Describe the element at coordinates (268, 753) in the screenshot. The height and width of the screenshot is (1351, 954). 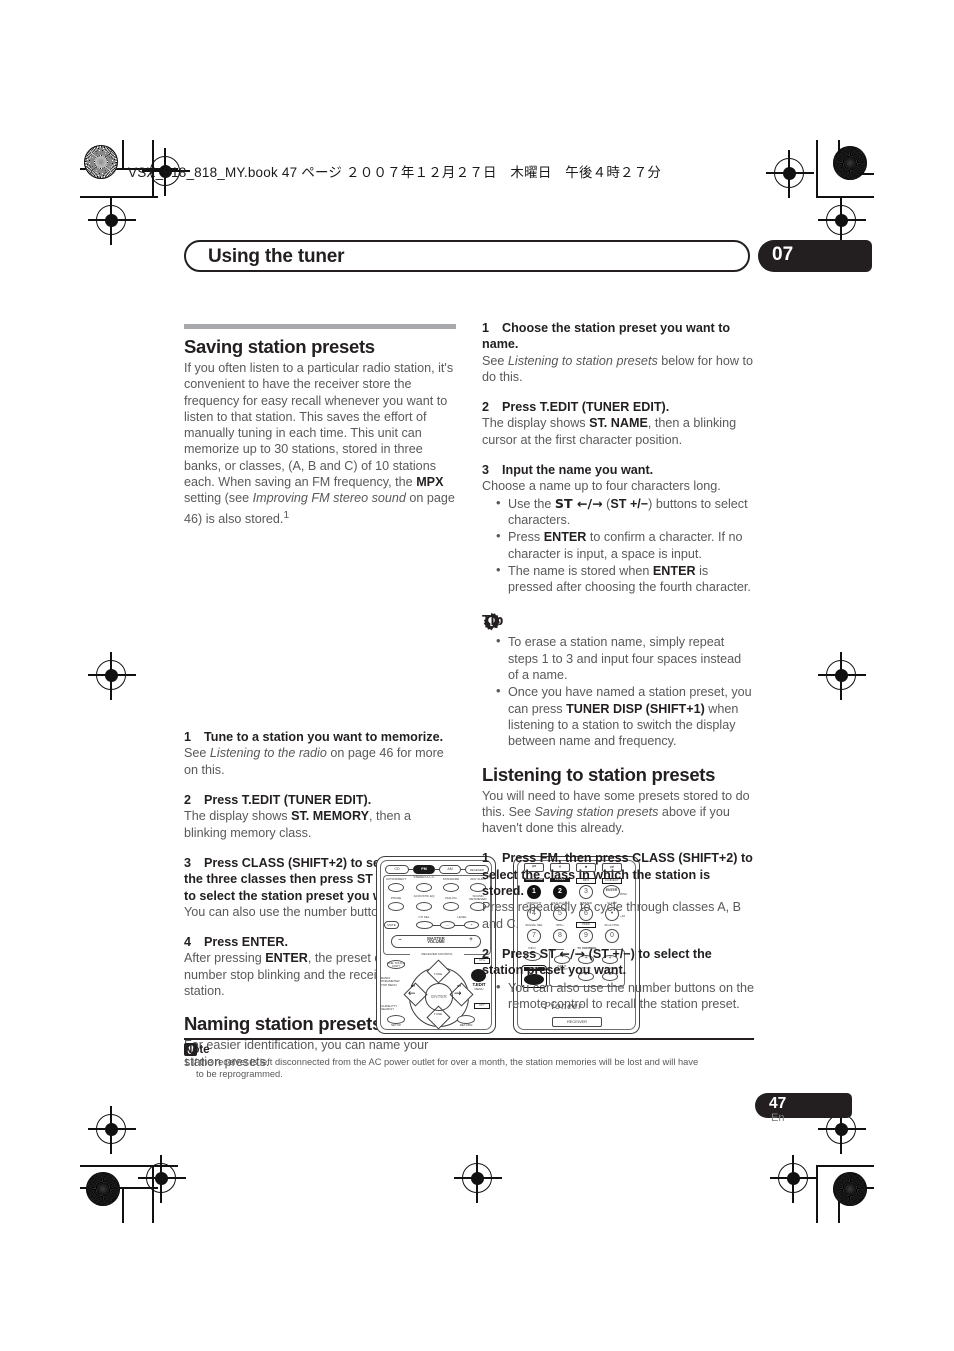
I see `left-step-1-body-italic: Listening to the radio` at that location.